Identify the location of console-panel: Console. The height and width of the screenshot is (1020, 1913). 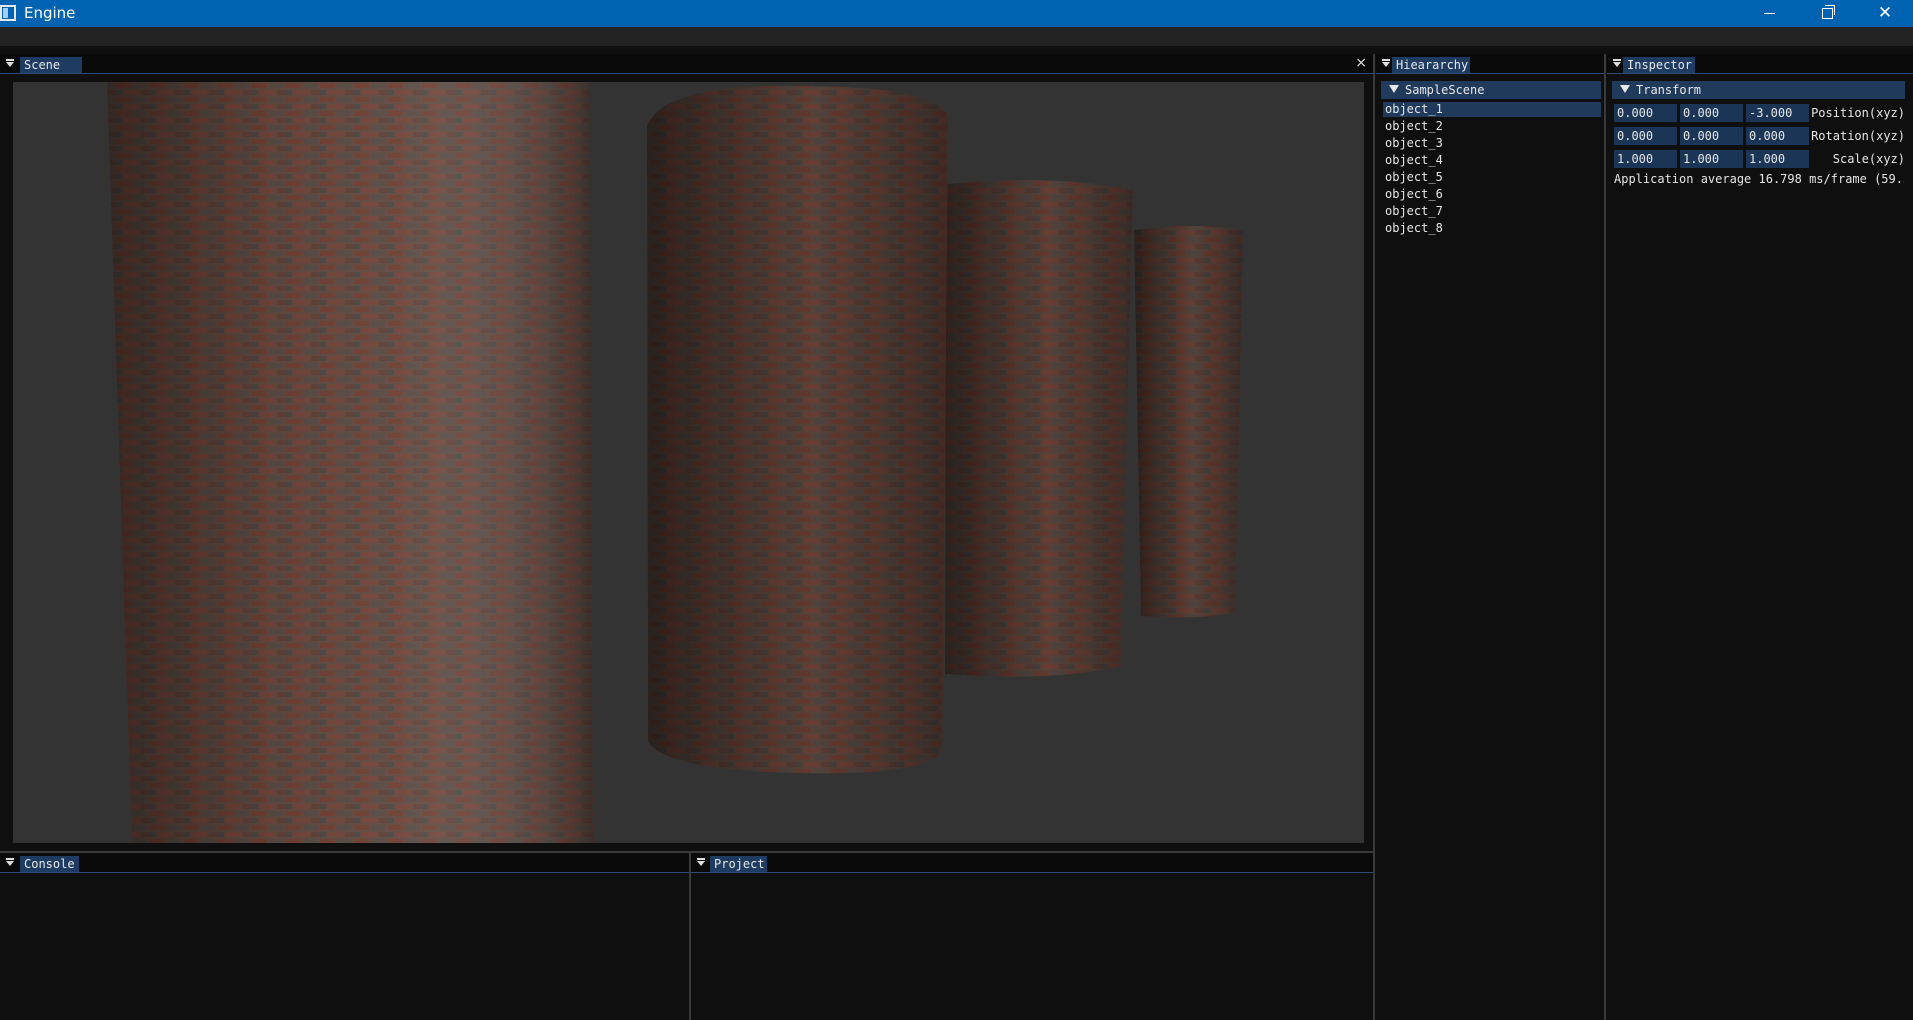
(344, 936).